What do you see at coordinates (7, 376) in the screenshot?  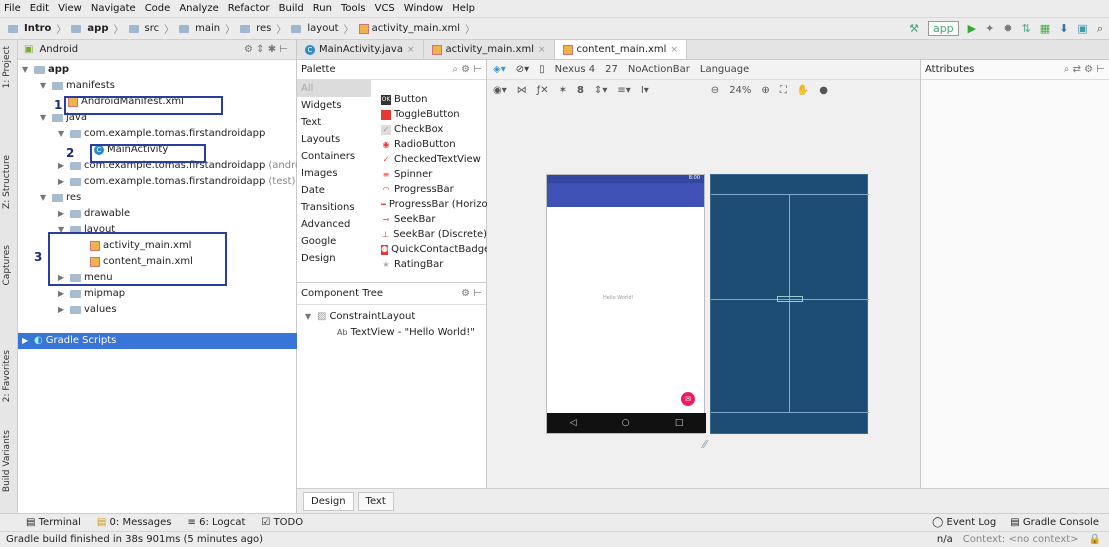 I see `tab-favorites: 2: Favorites` at bounding box center [7, 376].